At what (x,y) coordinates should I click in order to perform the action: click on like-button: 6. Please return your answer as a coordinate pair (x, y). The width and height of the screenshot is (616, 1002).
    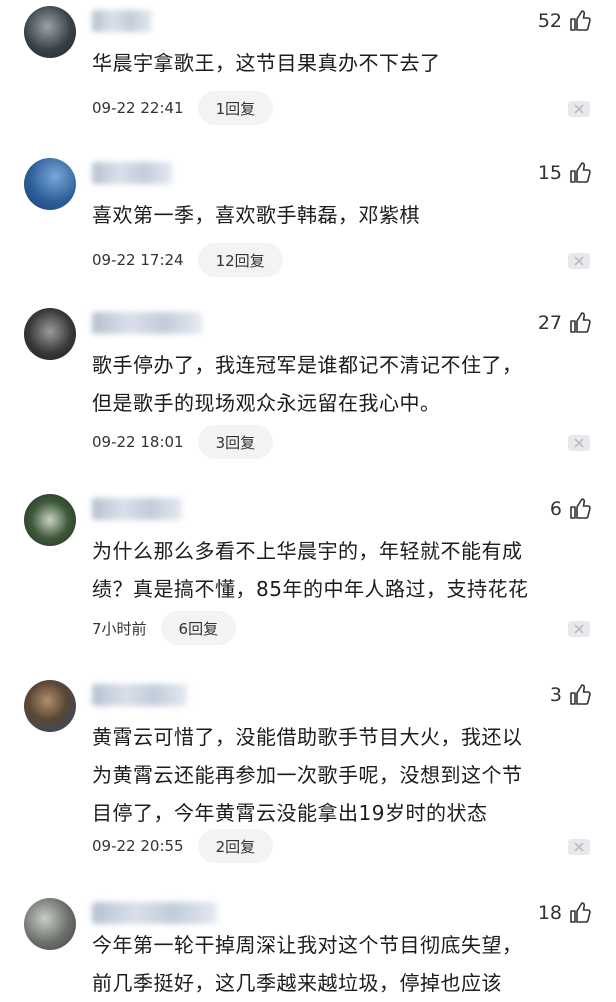
    Looking at the image, I should click on (571, 509).